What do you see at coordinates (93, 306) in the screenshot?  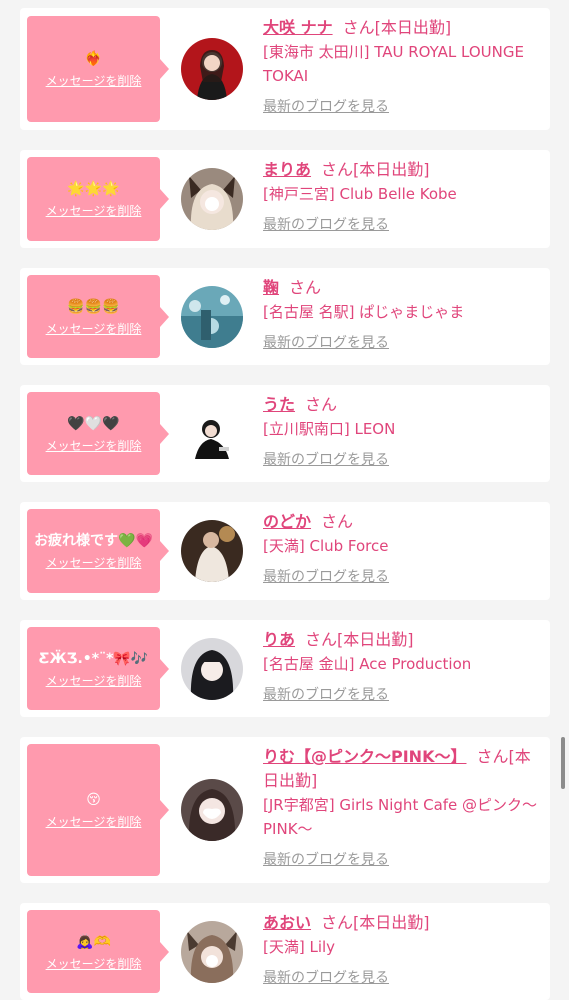 I see `message-text: 🍔🍔🍔` at bounding box center [93, 306].